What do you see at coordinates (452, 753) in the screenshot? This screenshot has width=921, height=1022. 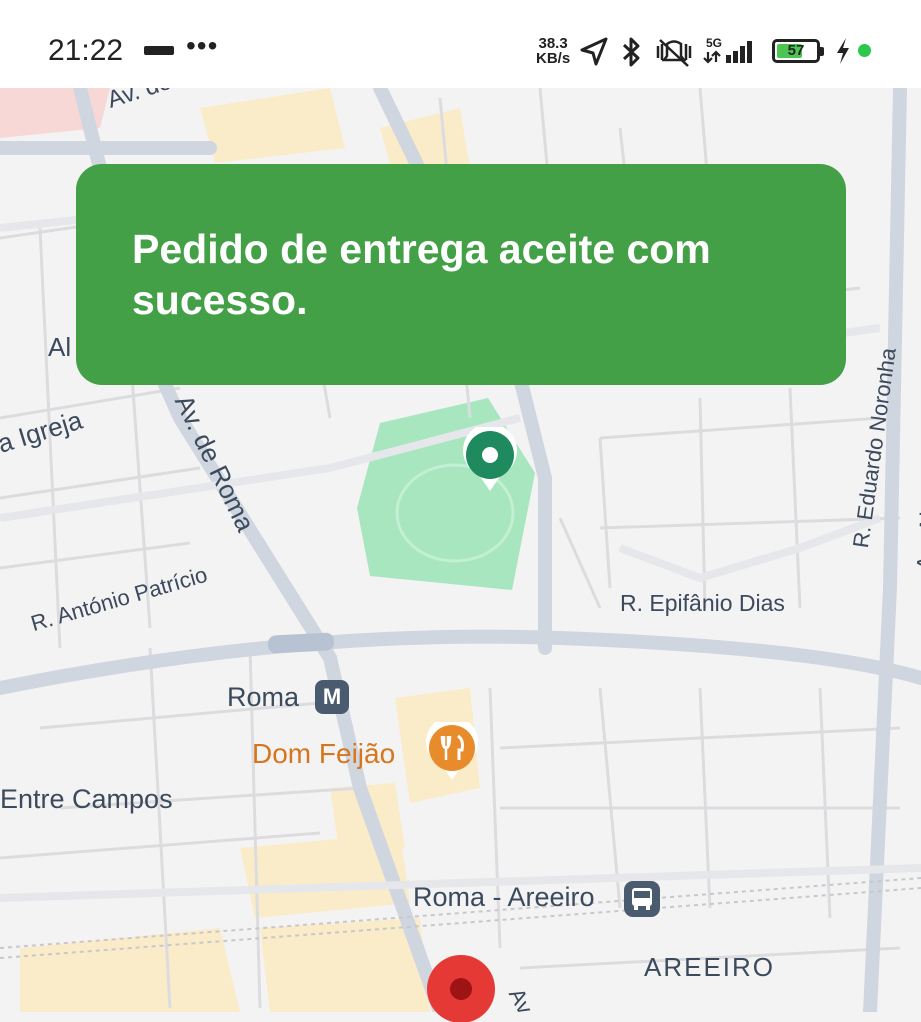 I see `restaurant-icon` at bounding box center [452, 753].